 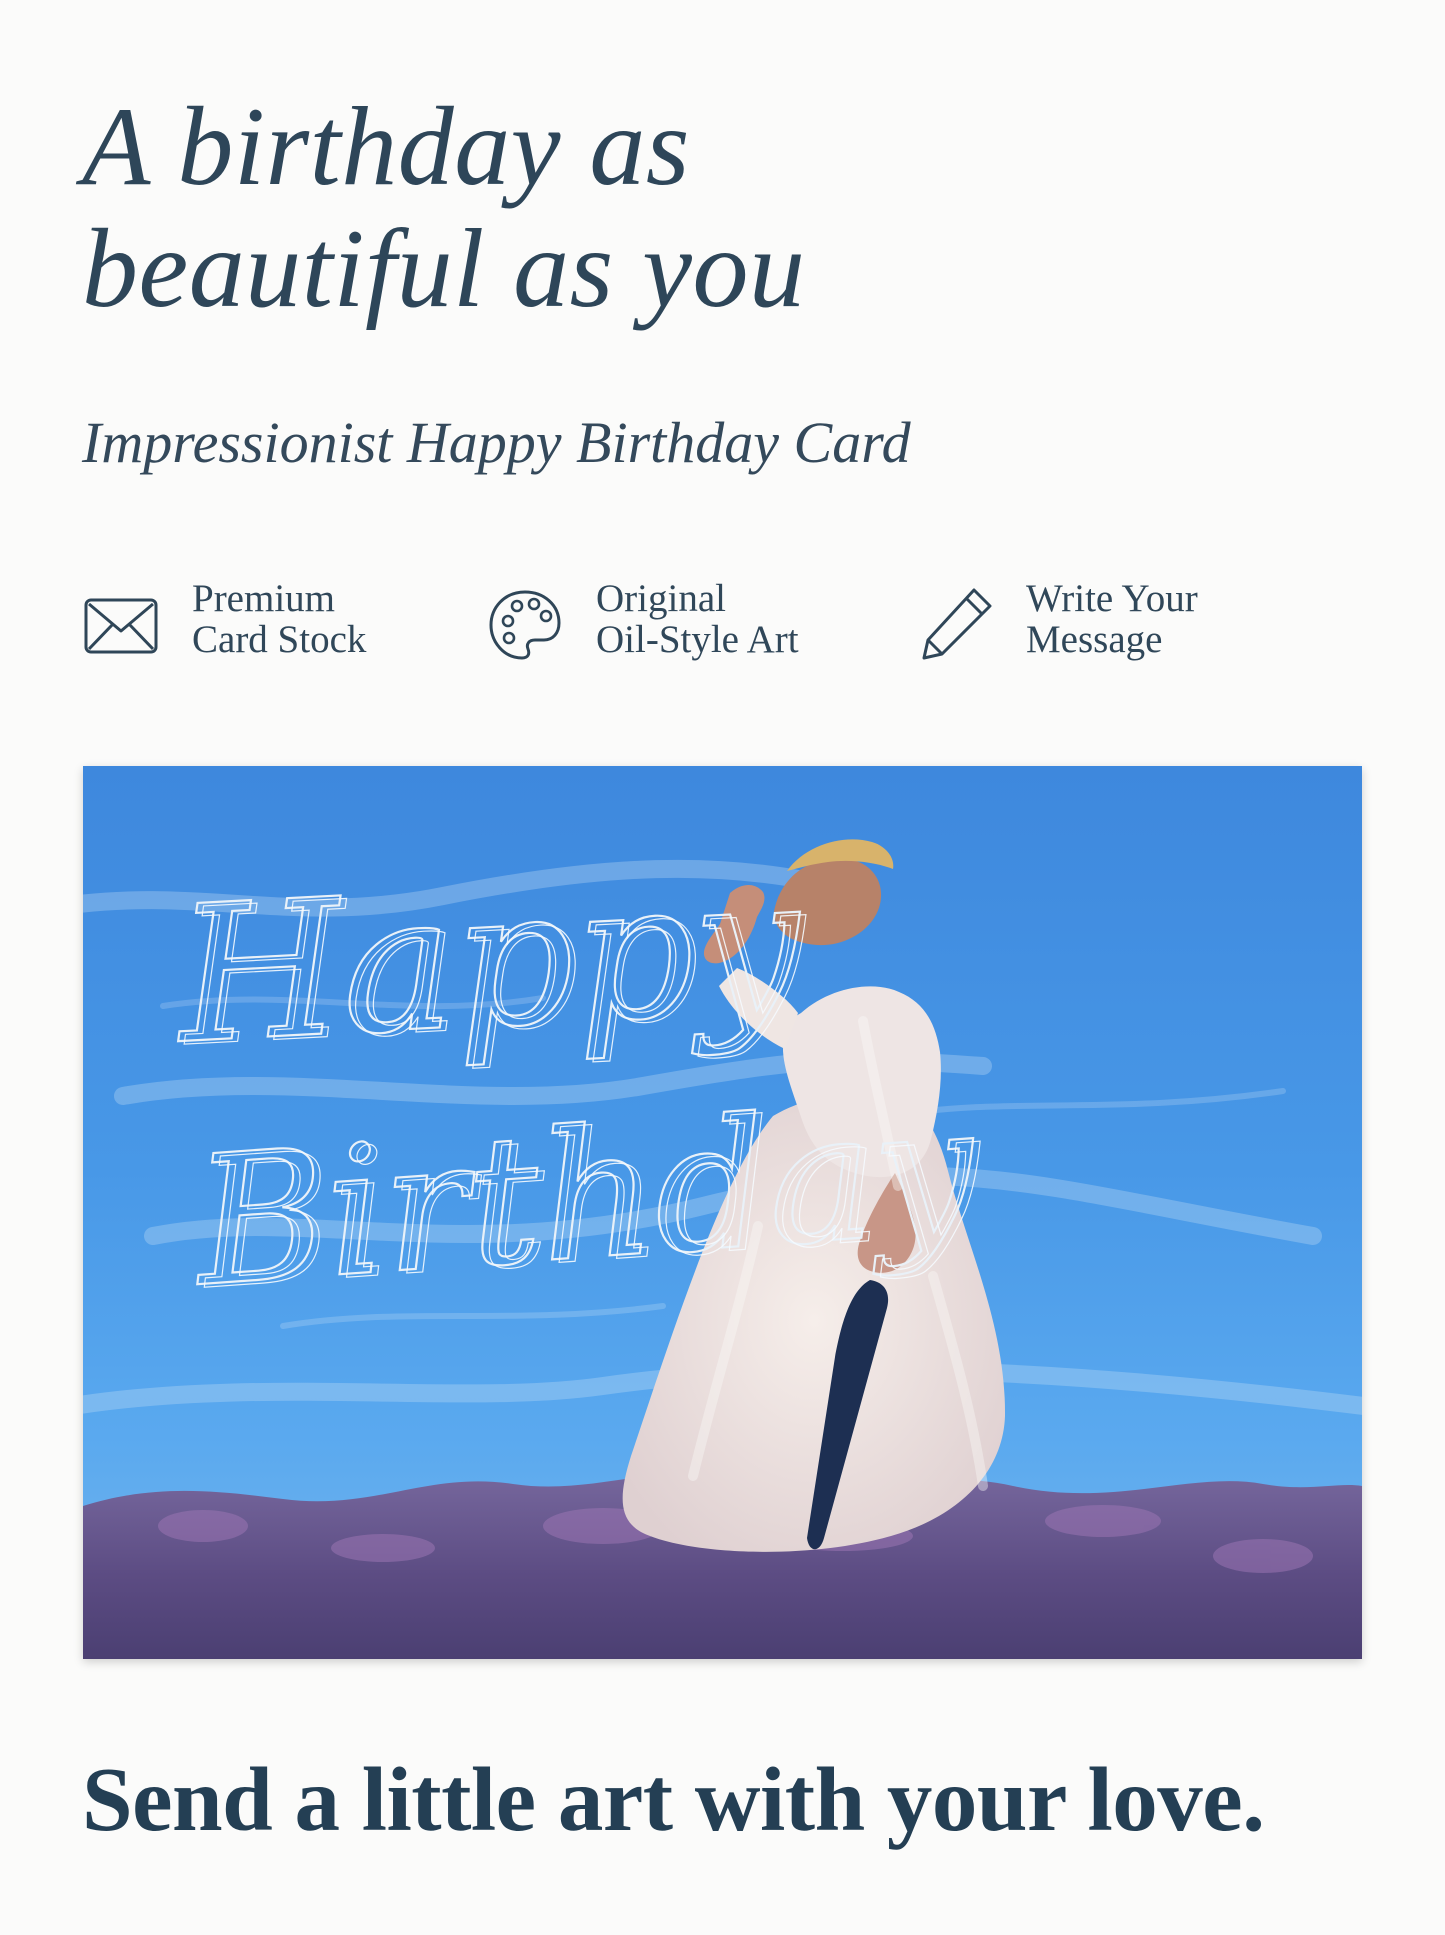 What do you see at coordinates (1094, 639) in the screenshot?
I see `feature-line-2: Message` at bounding box center [1094, 639].